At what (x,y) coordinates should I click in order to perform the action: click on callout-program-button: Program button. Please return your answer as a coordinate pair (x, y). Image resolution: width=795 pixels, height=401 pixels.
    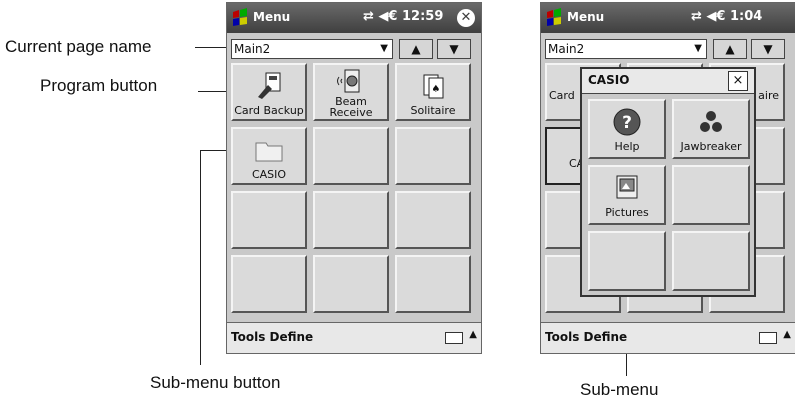
    Looking at the image, I should click on (99, 85).